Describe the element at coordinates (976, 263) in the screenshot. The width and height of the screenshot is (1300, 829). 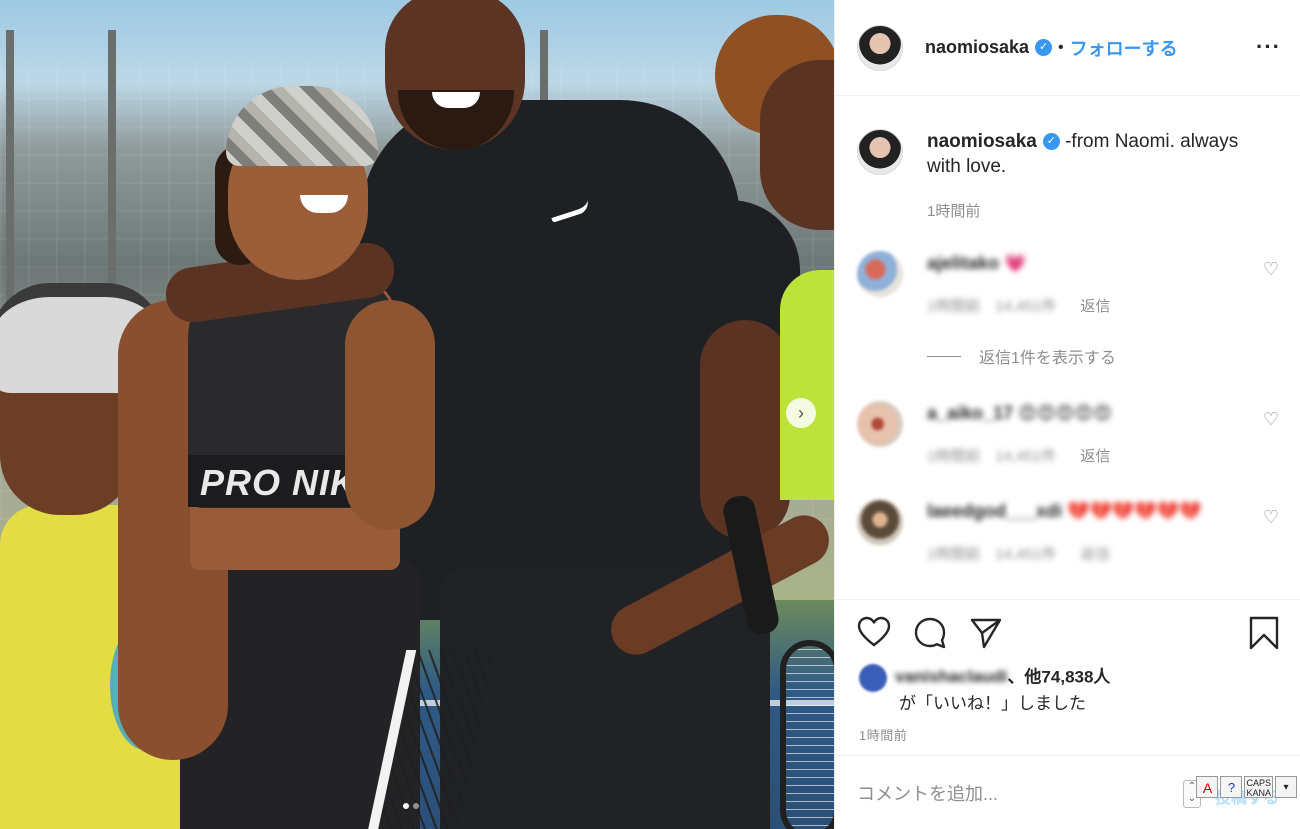
I see `comment-username: ajelitako 💗` at that location.